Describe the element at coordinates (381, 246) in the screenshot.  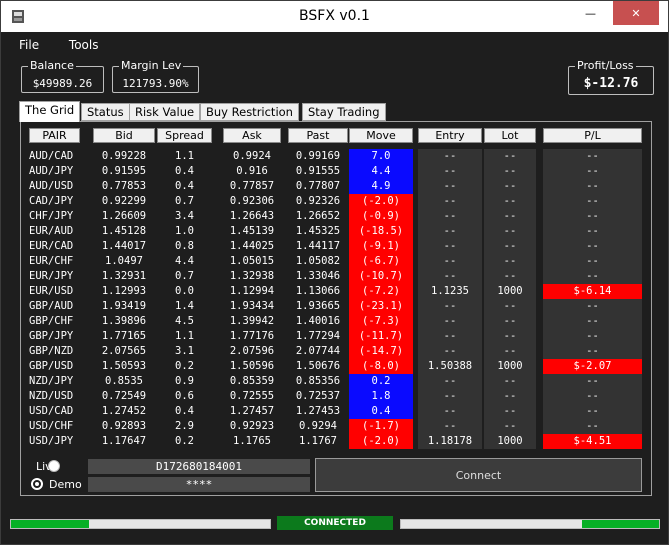
I see `cell-move: (-9.1)` at that location.